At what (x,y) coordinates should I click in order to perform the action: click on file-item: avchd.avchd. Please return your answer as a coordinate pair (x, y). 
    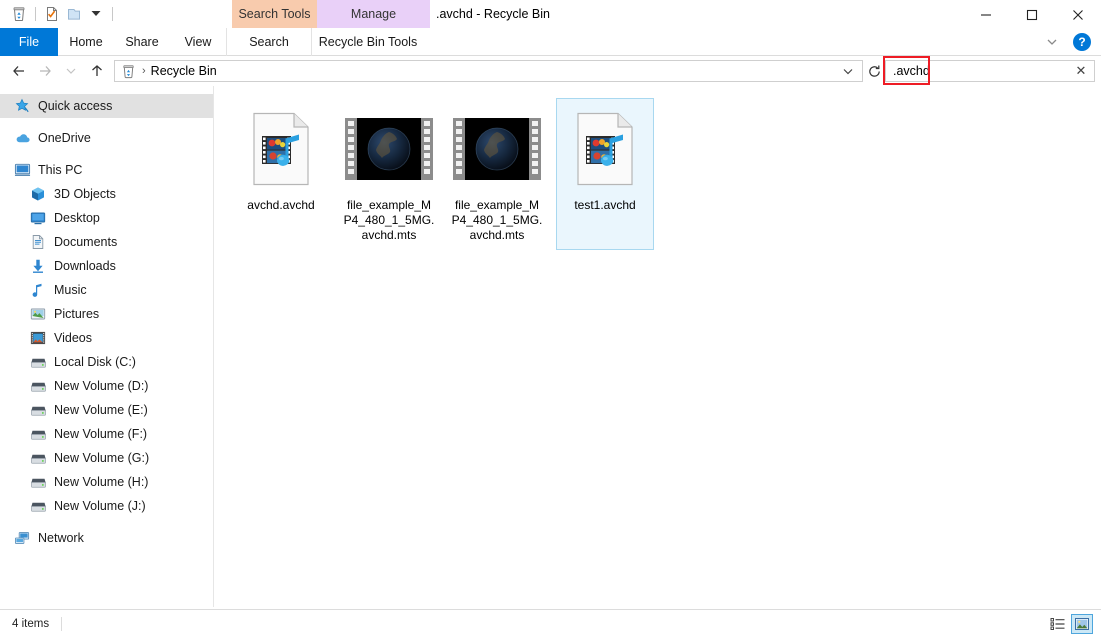
    Looking at the image, I should click on (281, 174).